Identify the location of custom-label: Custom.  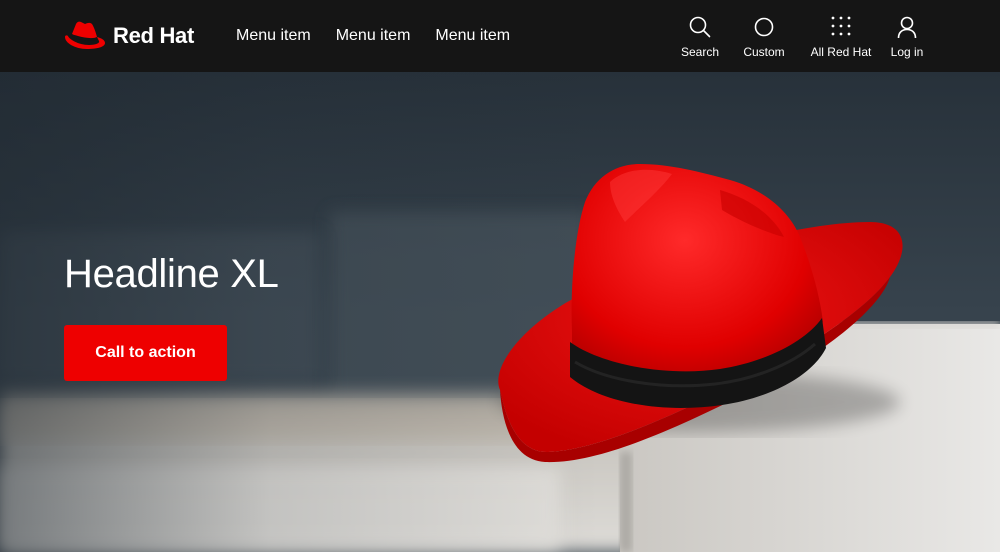
(764, 52).